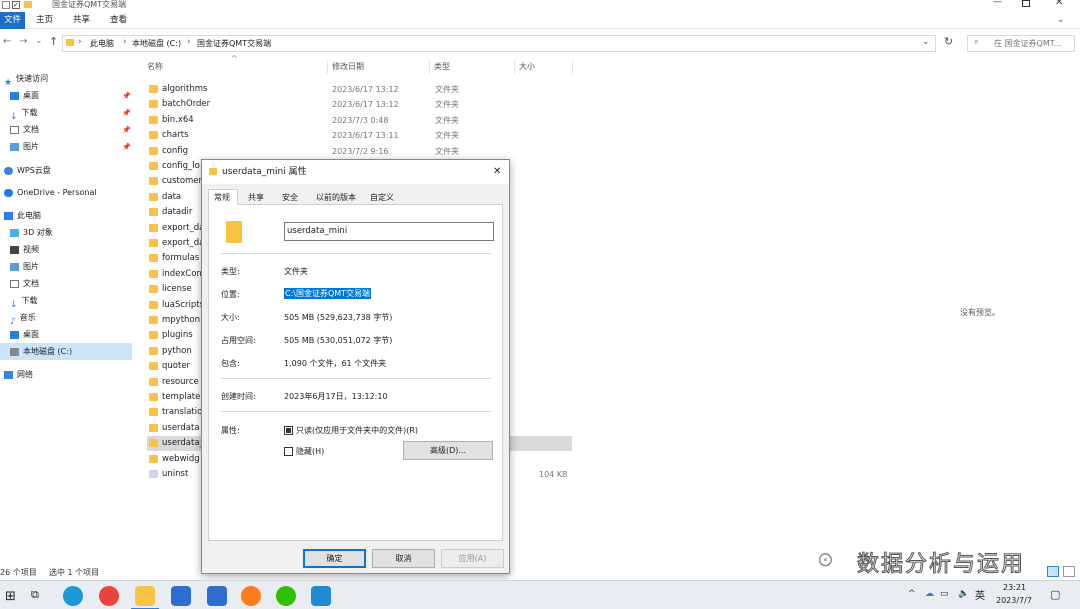 This screenshot has width=1080, height=609. What do you see at coordinates (50, 192) in the screenshot?
I see `nav-onedrive: OneDrive - Personal` at bounding box center [50, 192].